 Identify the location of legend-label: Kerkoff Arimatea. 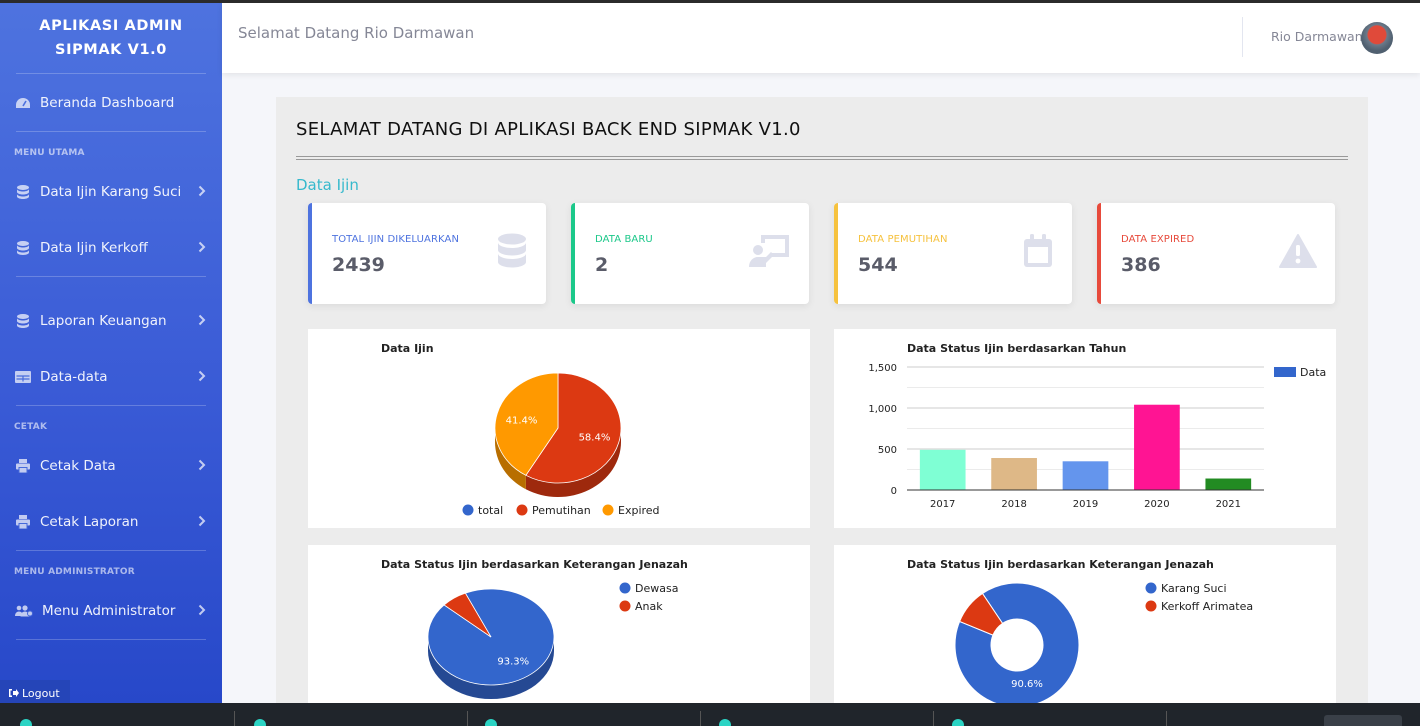
(1207, 606).